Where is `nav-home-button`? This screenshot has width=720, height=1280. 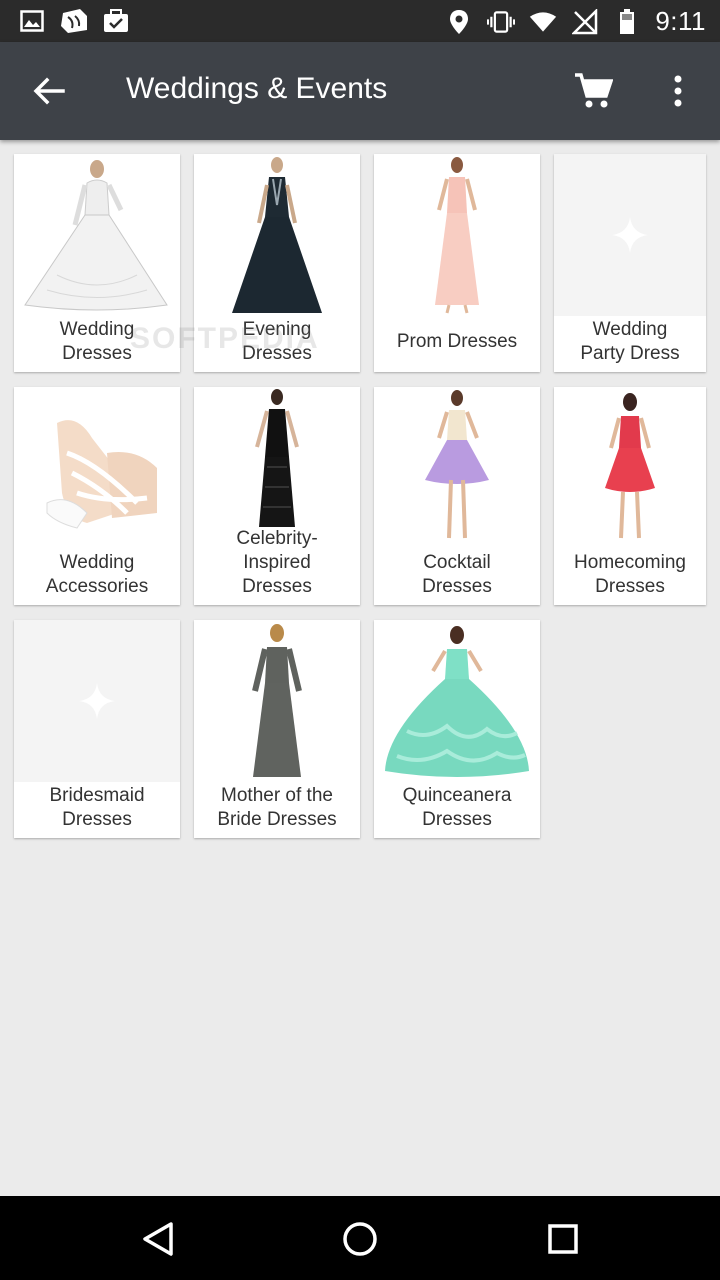
nav-home-button is located at coordinates (360, 1239).